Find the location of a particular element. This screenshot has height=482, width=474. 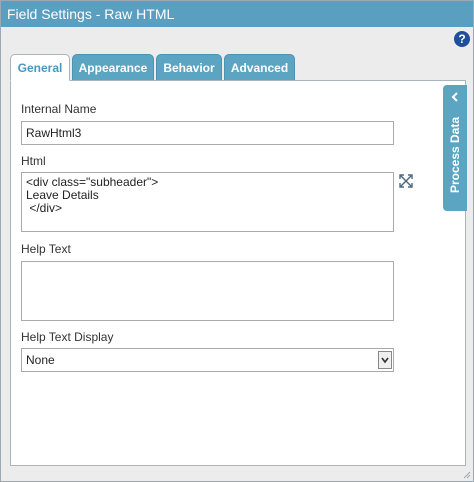

expand-icon is located at coordinates (406, 181).